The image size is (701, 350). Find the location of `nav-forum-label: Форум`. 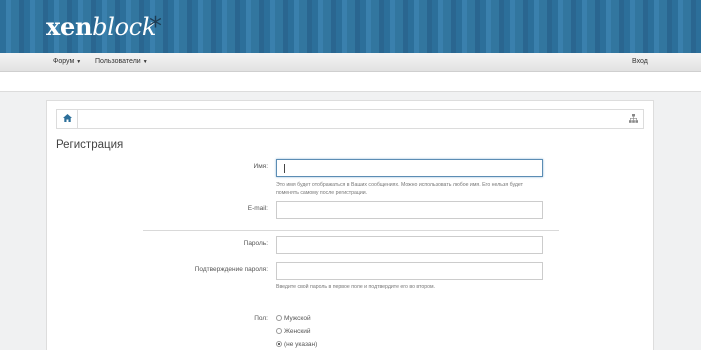

nav-forum-label: Форум is located at coordinates (64, 61).